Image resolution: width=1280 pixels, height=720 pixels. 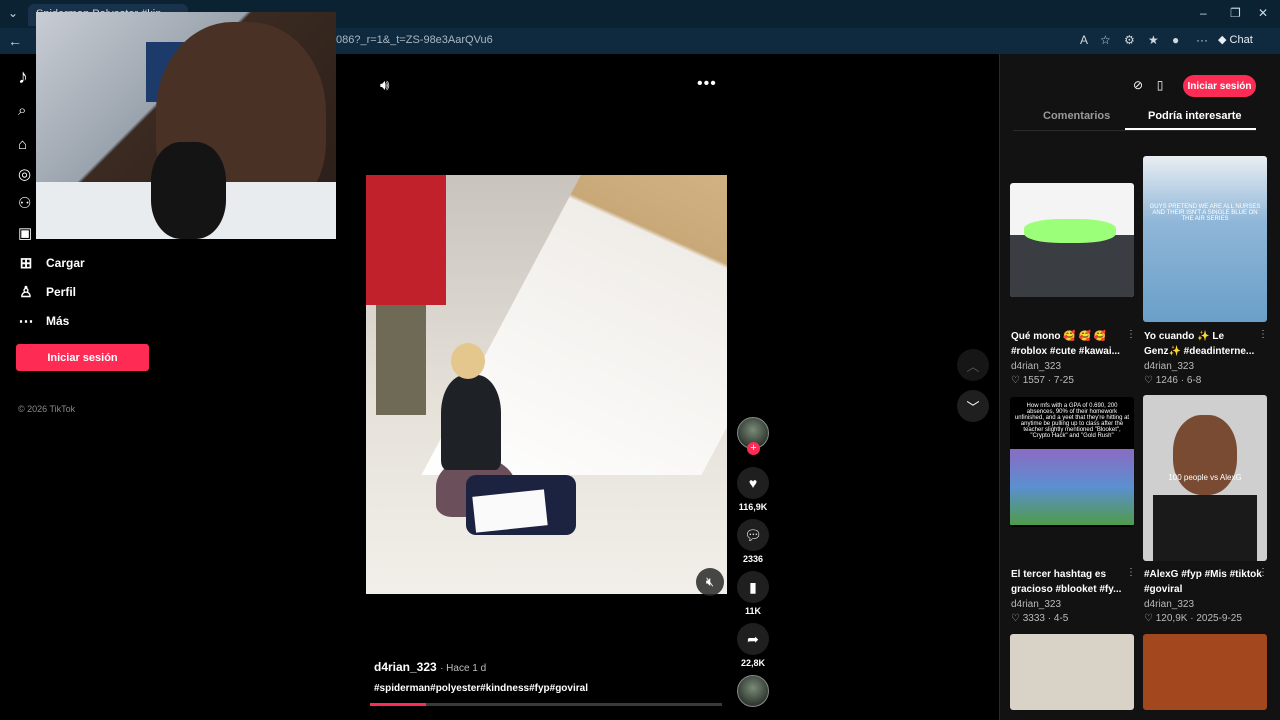 What do you see at coordinates (384, 85) in the screenshot?
I see `volume-icon: 🔊︎` at bounding box center [384, 85].